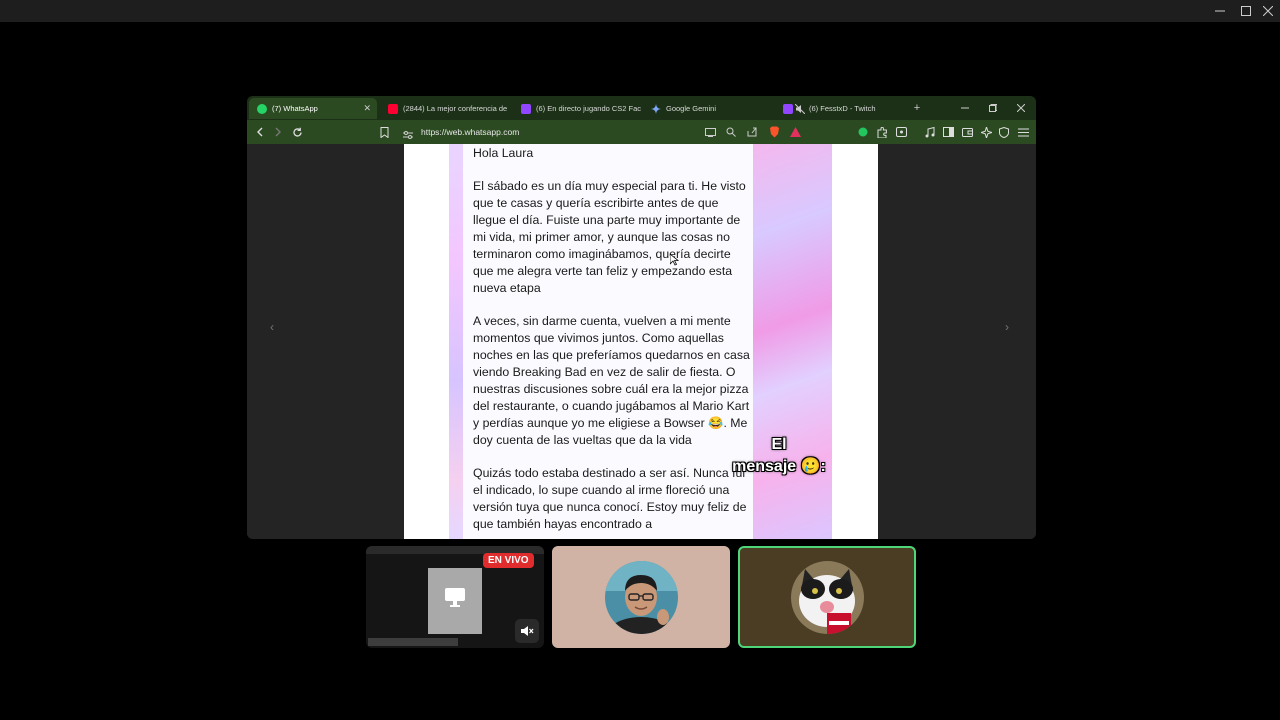  What do you see at coordinates (691, 108) in the screenshot?
I see `tab-label: Google Gemini` at bounding box center [691, 108].